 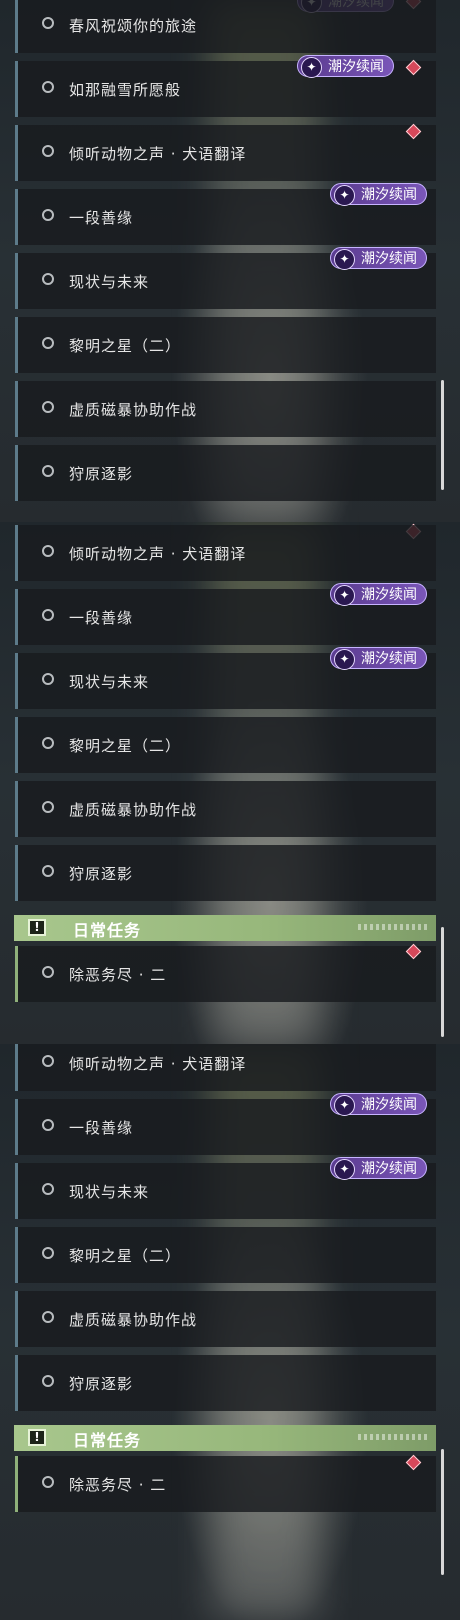 What do you see at coordinates (125, 90) in the screenshot?
I see `quest-title: 如那融雪所愿般` at bounding box center [125, 90].